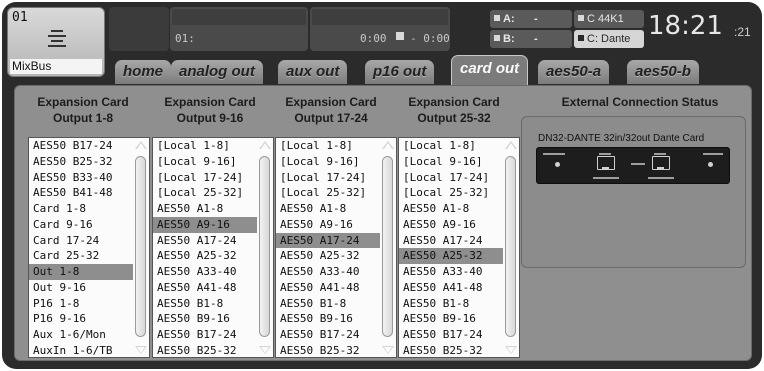 Image resolution: width=764 pixels, height=371 pixels. Describe the element at coordinates (331, 110) in the screenshot. I see `column-title-3: Expansion Card Output 17-24` at that location.